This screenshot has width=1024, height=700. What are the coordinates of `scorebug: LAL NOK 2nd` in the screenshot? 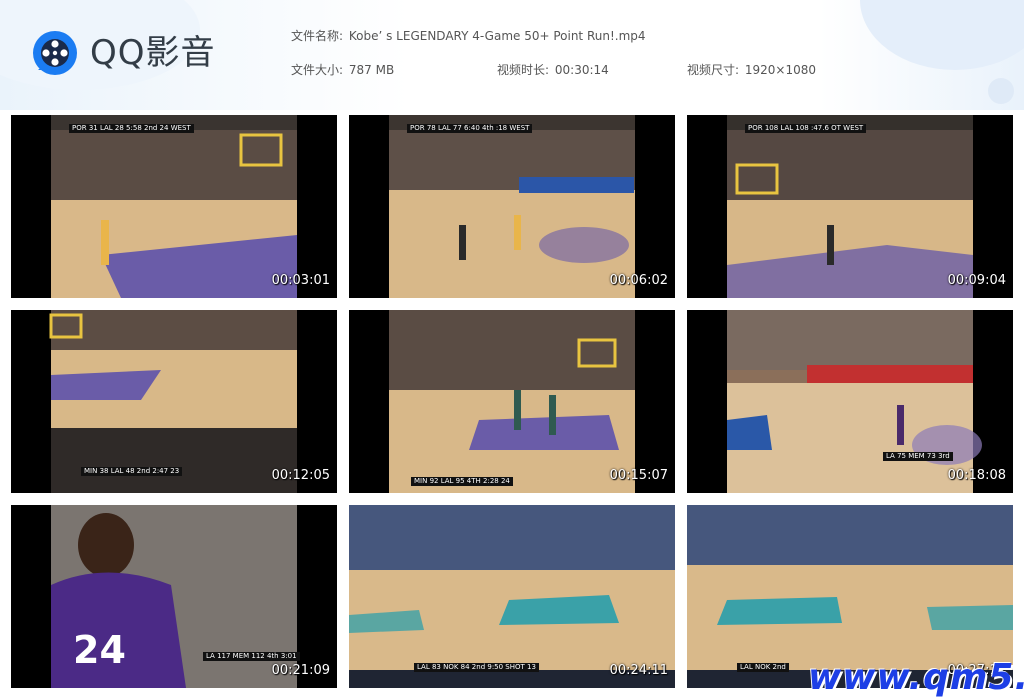 It's located at (763, 667).